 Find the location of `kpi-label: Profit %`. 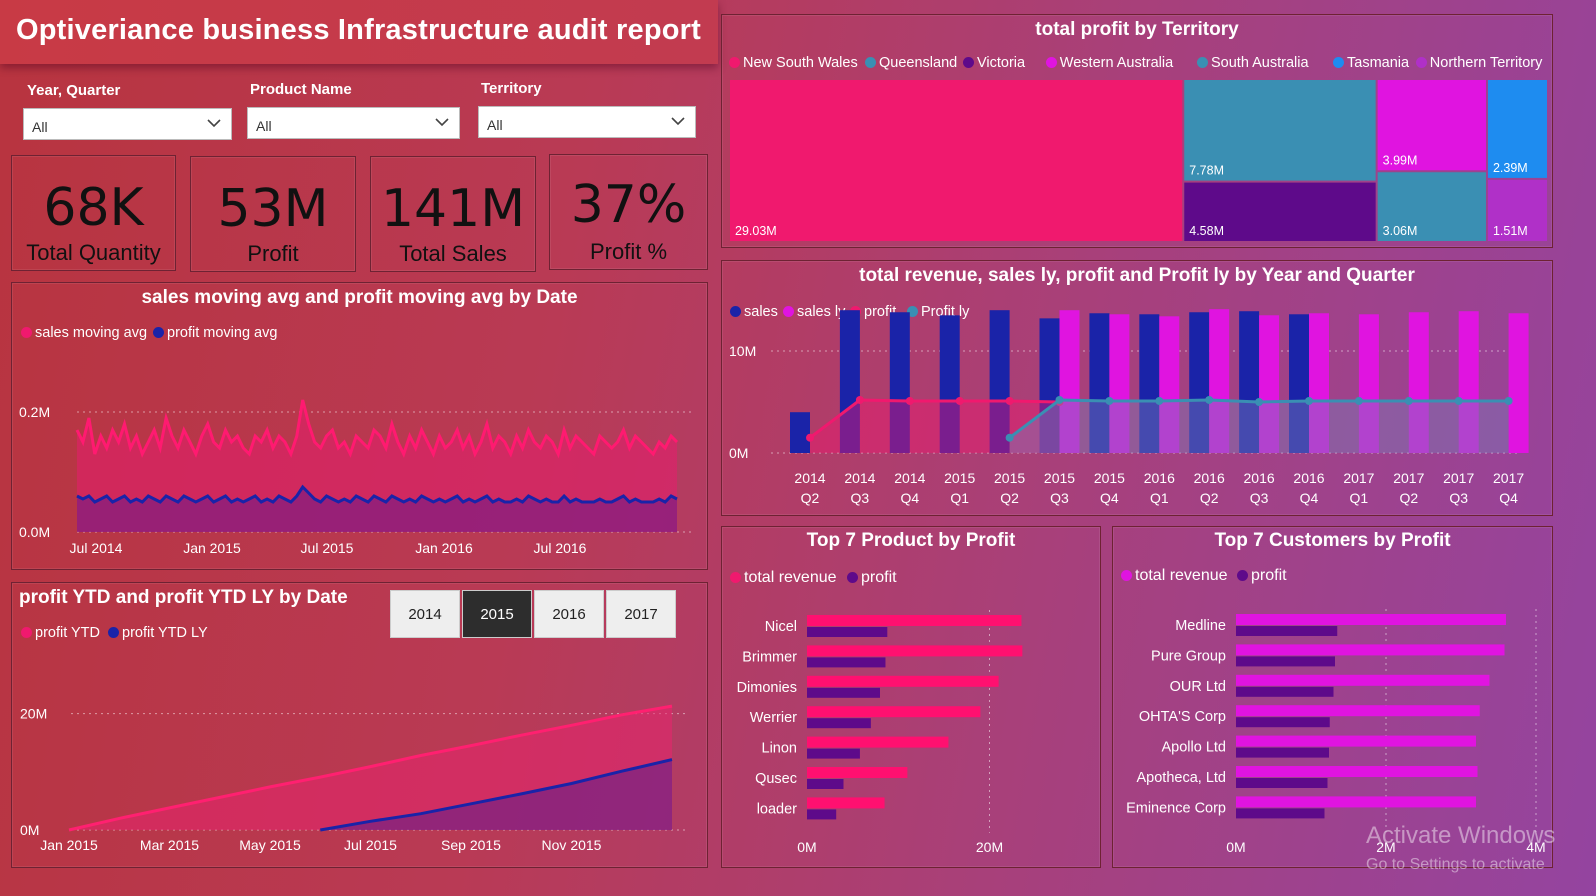

kpi-label: Profit % is located at coordinates (628, 251).